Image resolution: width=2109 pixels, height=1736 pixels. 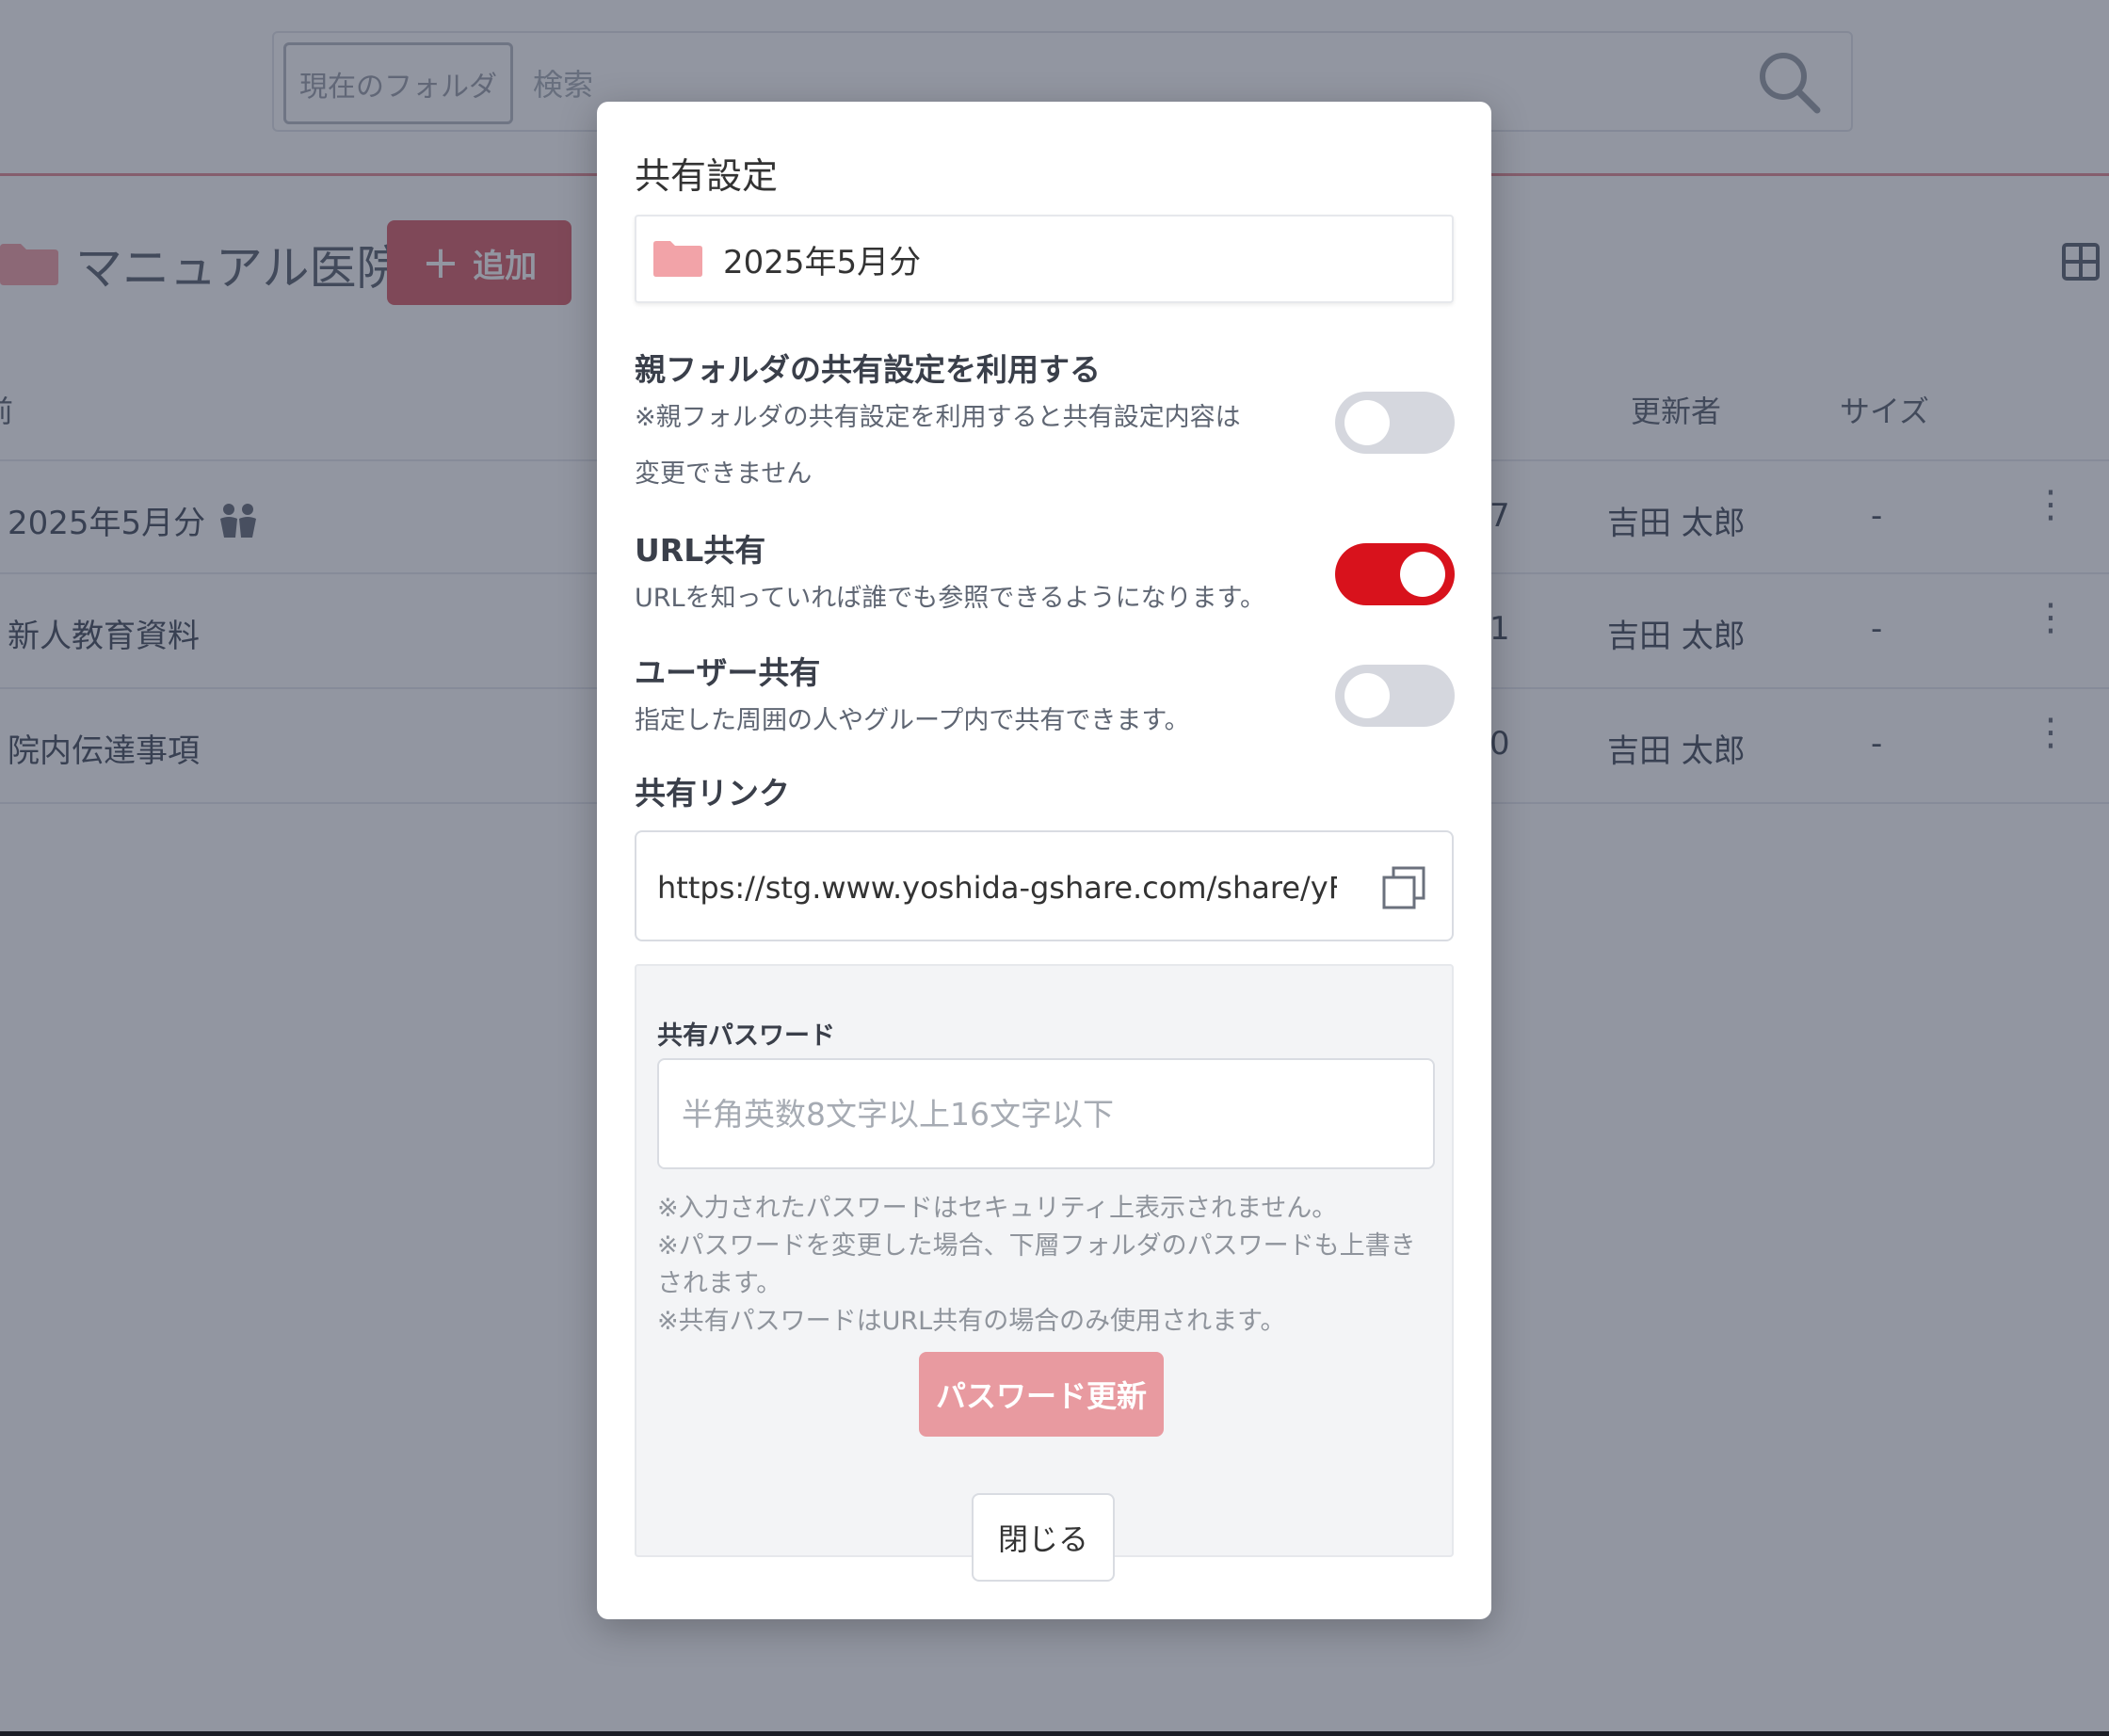 What do you see at coordinates (971, 1321) in the screenshot?
I see `password-note: ※共有パスワードはURL共有の場合のみ使用されます。` at bounding box center [971, 1321].